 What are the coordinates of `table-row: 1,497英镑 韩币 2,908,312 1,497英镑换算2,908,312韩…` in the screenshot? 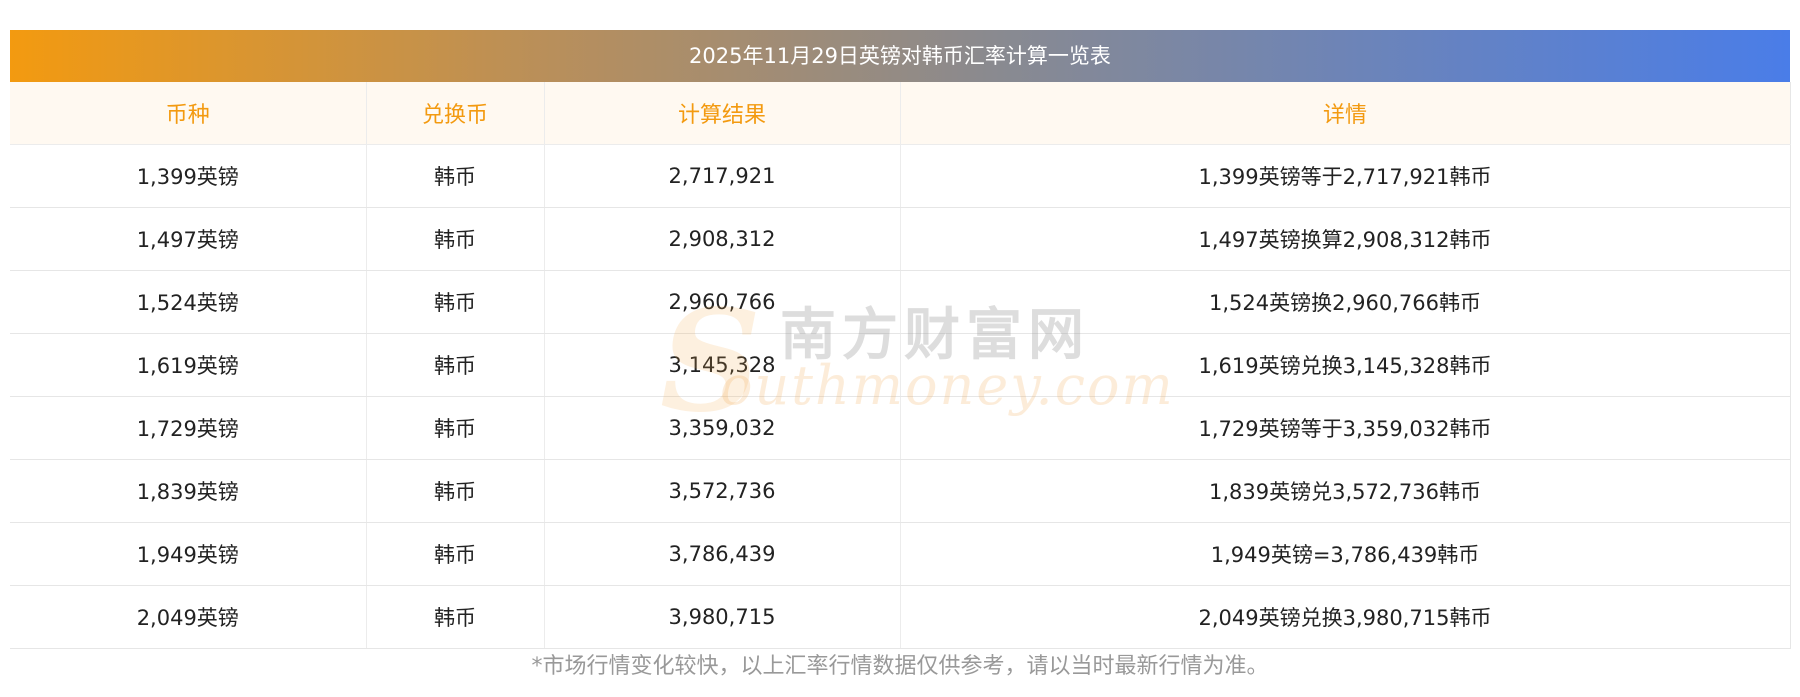 It's located at (900, 239).